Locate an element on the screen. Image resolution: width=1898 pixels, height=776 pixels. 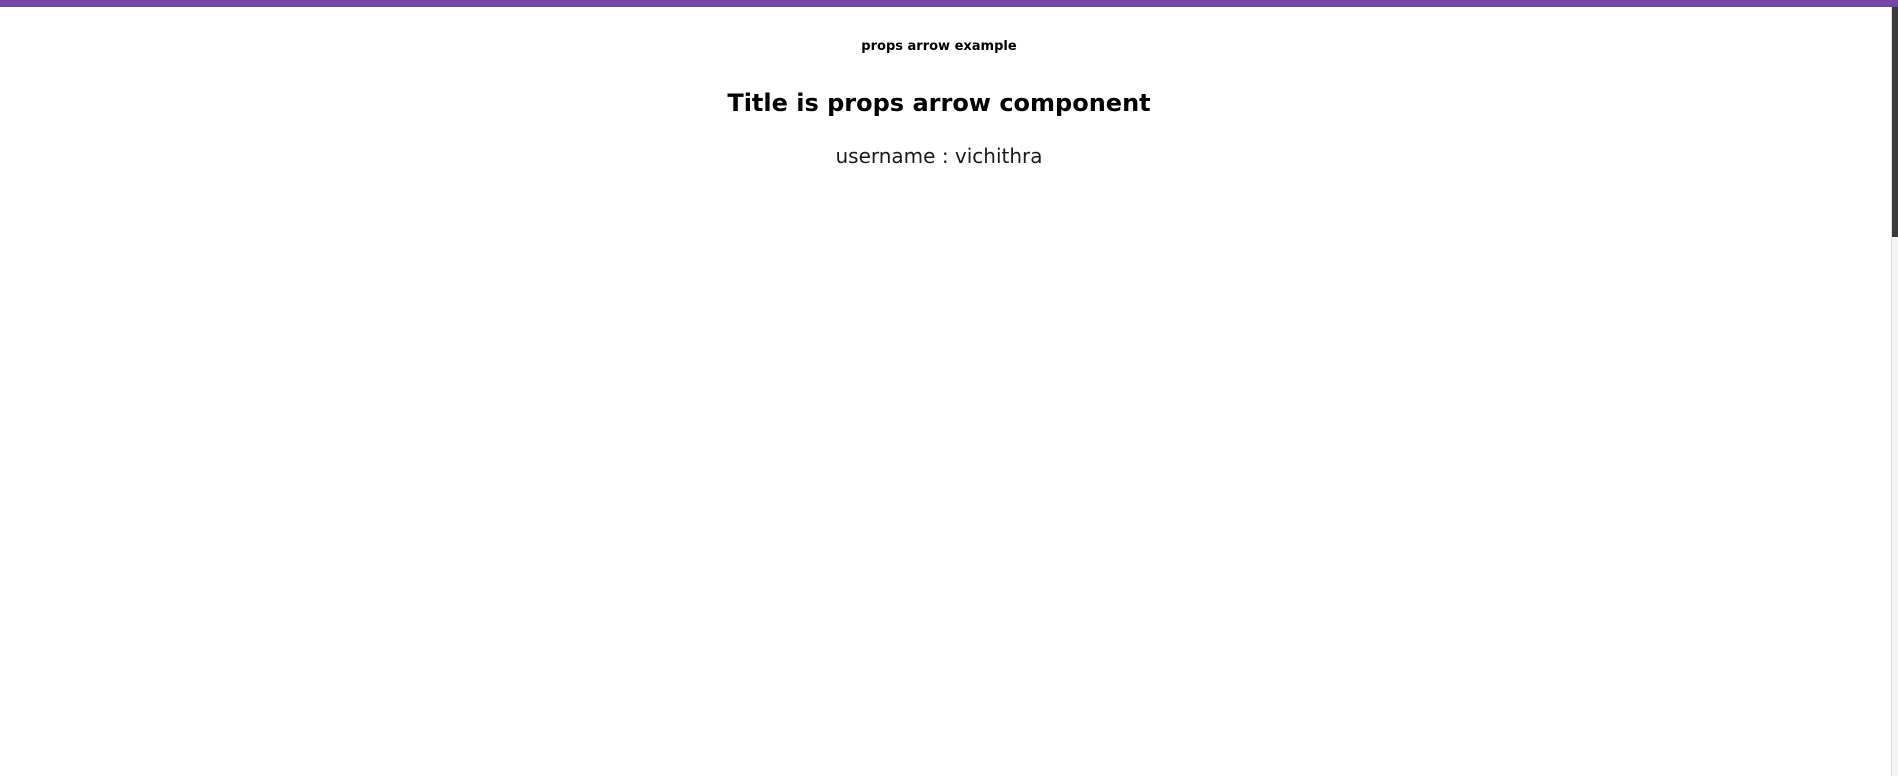
vertical-scrollbar-thumb is located at coordinates (1895, 122).